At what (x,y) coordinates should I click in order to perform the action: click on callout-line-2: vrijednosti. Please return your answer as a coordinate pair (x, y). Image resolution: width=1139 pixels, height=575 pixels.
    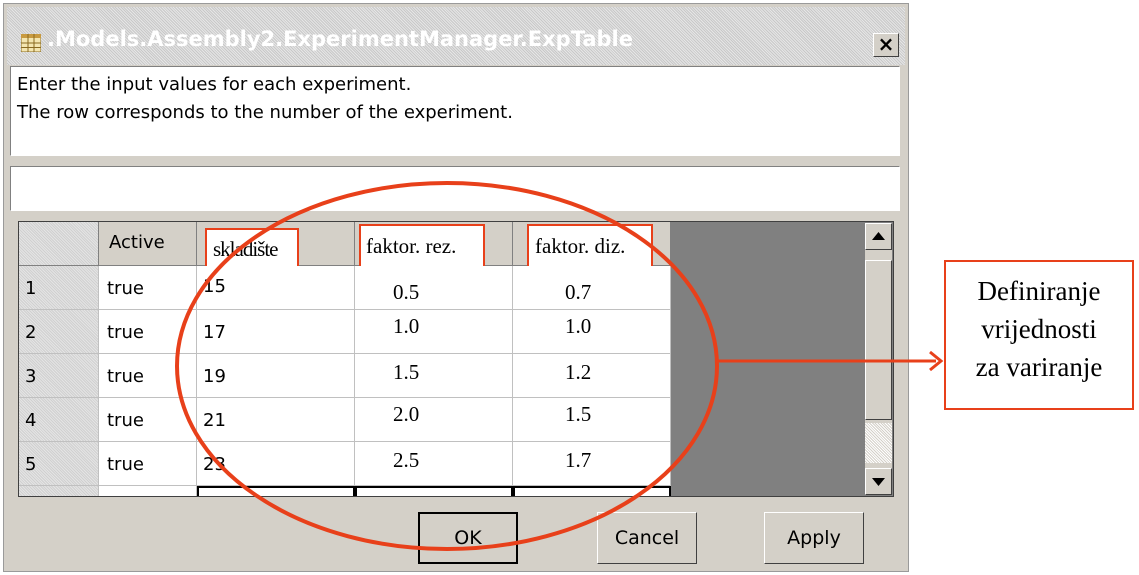
    Looking at the image, I should click on (1039, 329).